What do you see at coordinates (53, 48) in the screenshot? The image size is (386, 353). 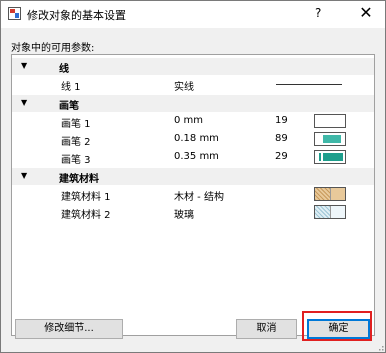 I see `available-params-label: 对象中的可用参数:` at bounding box center [53, 48].